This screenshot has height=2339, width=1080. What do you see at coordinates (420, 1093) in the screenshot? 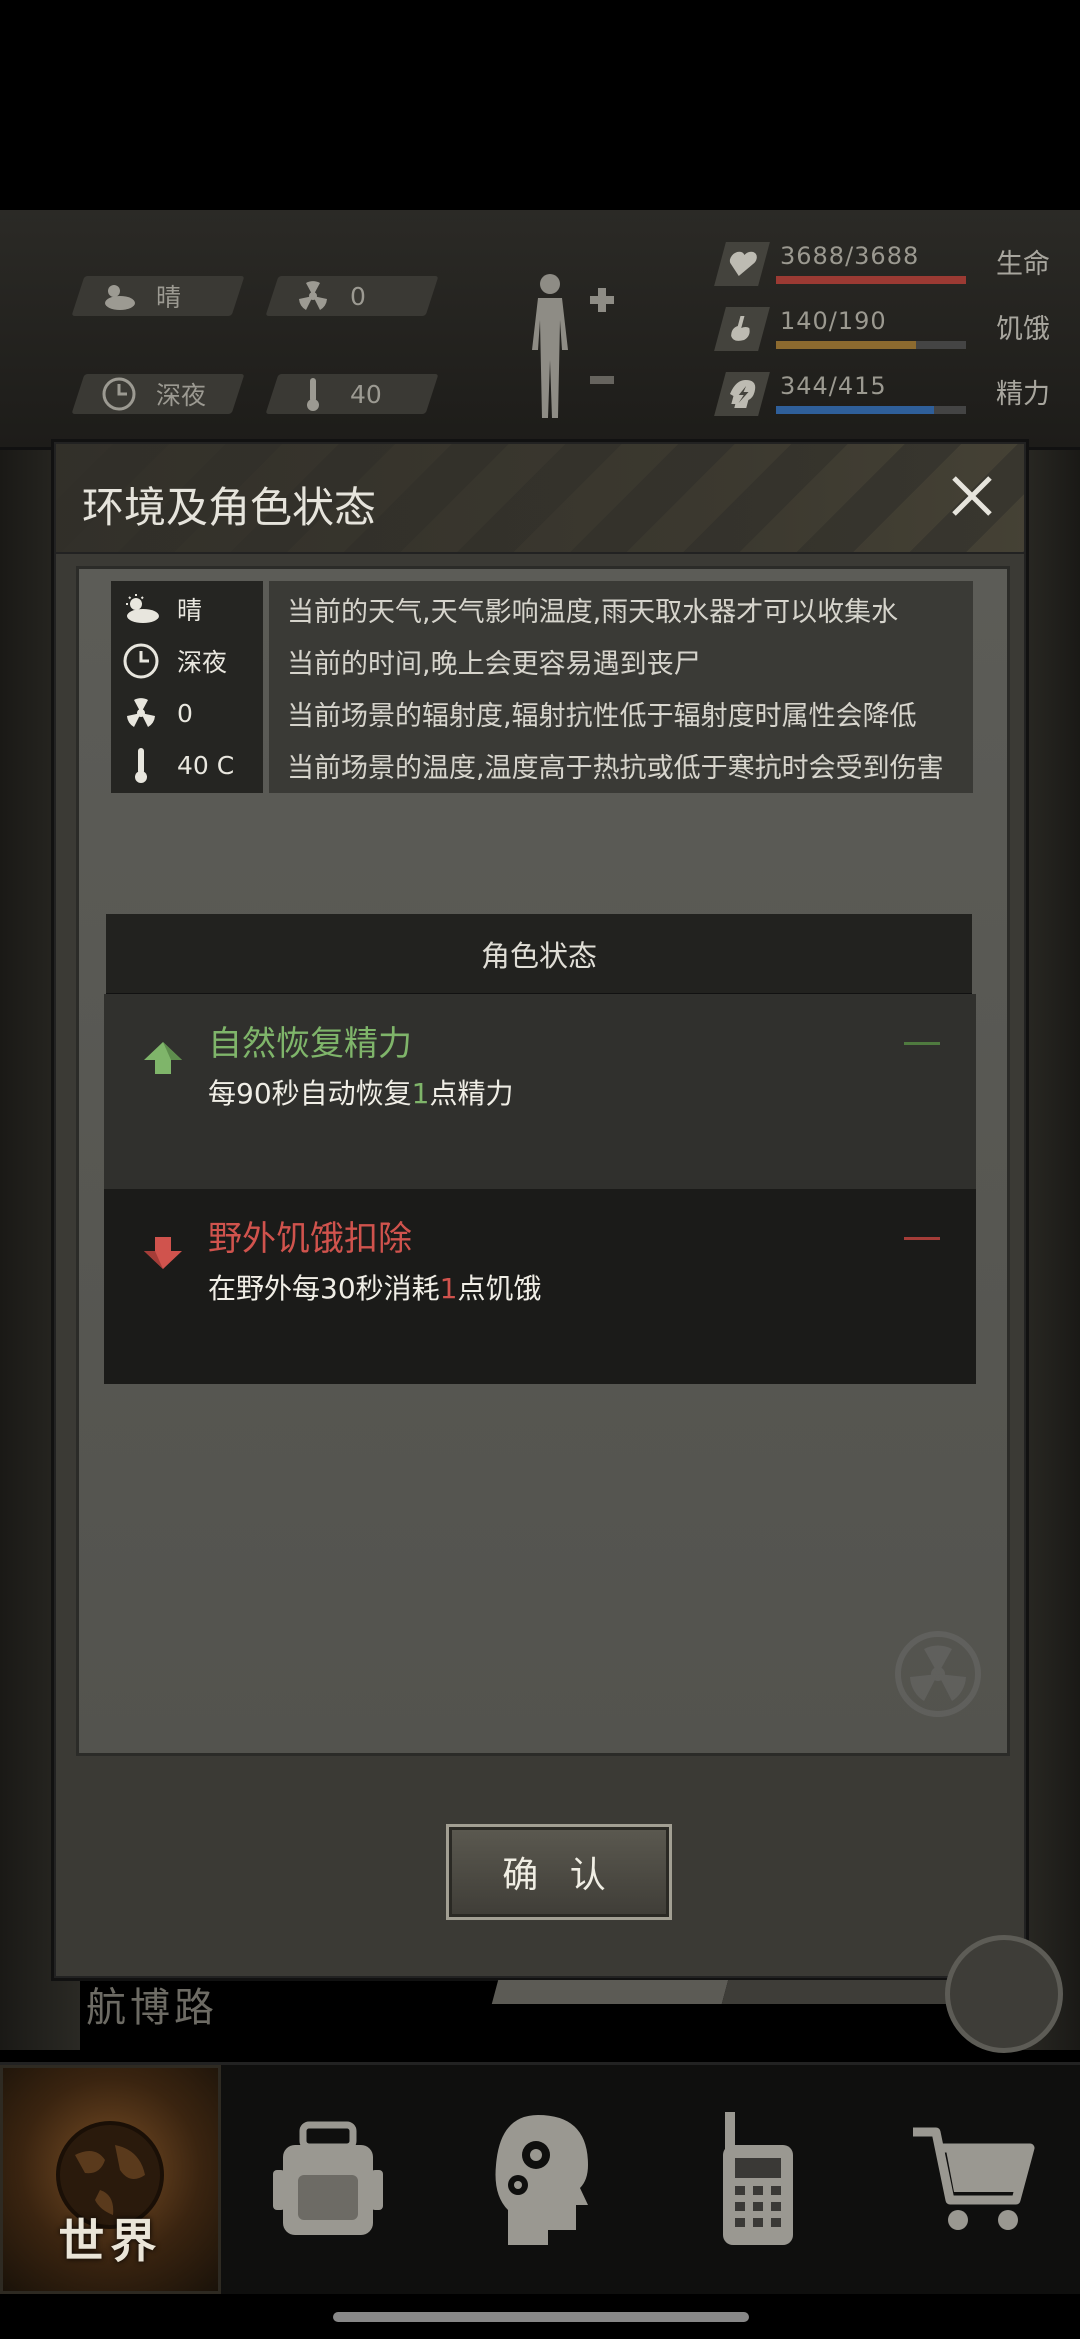
I see `effect-buff-amount: 1` at bounding box center [420, 1093].